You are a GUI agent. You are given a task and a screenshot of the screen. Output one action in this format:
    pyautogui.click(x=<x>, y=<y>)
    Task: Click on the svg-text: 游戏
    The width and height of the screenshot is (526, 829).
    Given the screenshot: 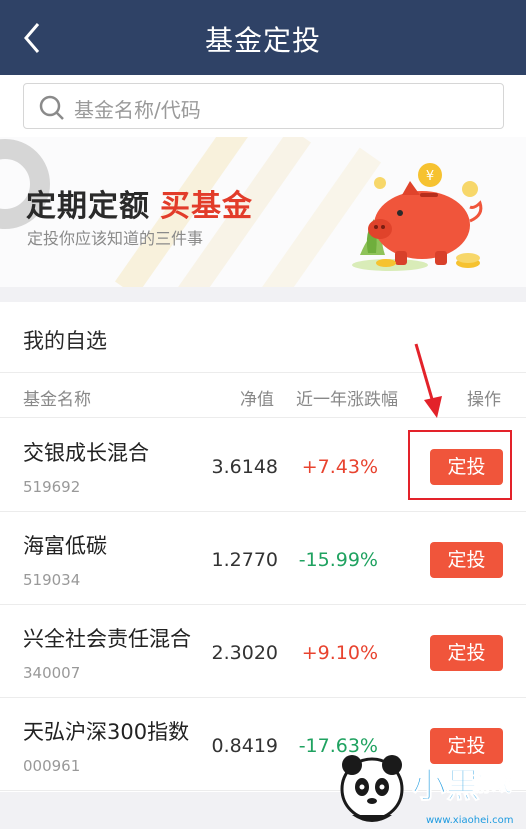 What is the action you would take?
    pyautogui.click(x=492, y=784)
    